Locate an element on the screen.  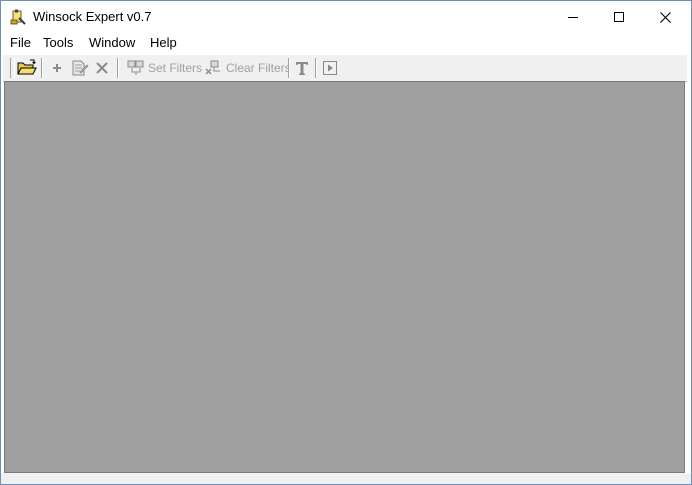
edit-button is located at coordinates (80, 68).